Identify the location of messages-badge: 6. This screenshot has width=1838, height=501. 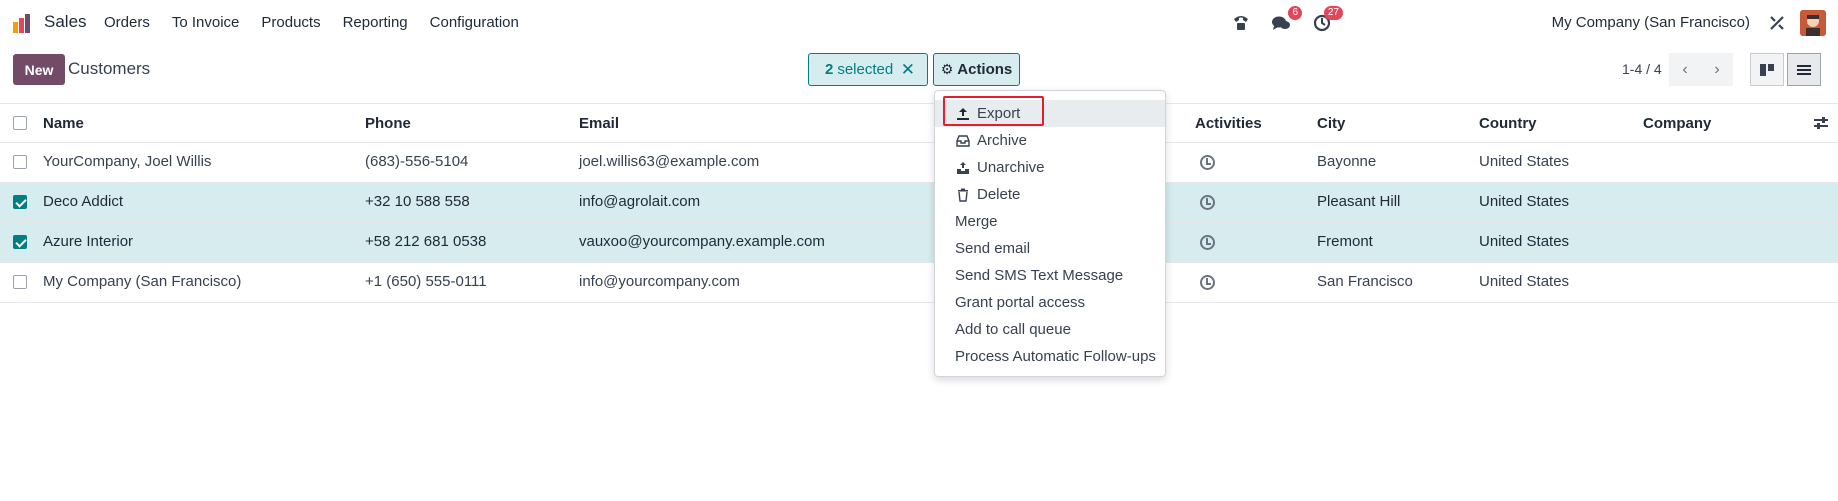
(1295, 13).